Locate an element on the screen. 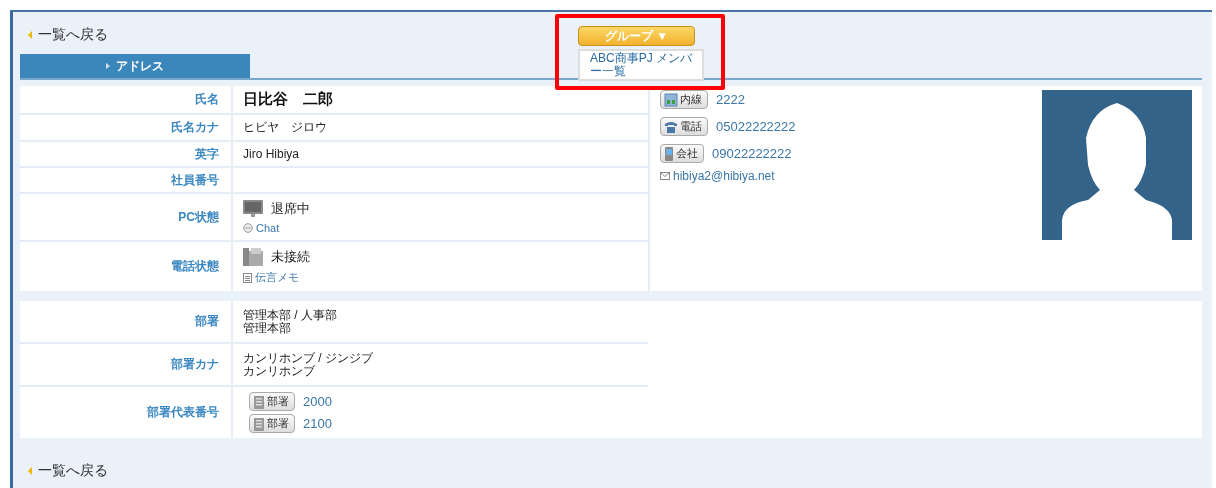 This screenshot has height=488, width=1216. memo-icon is located at coordinates (247, 277).